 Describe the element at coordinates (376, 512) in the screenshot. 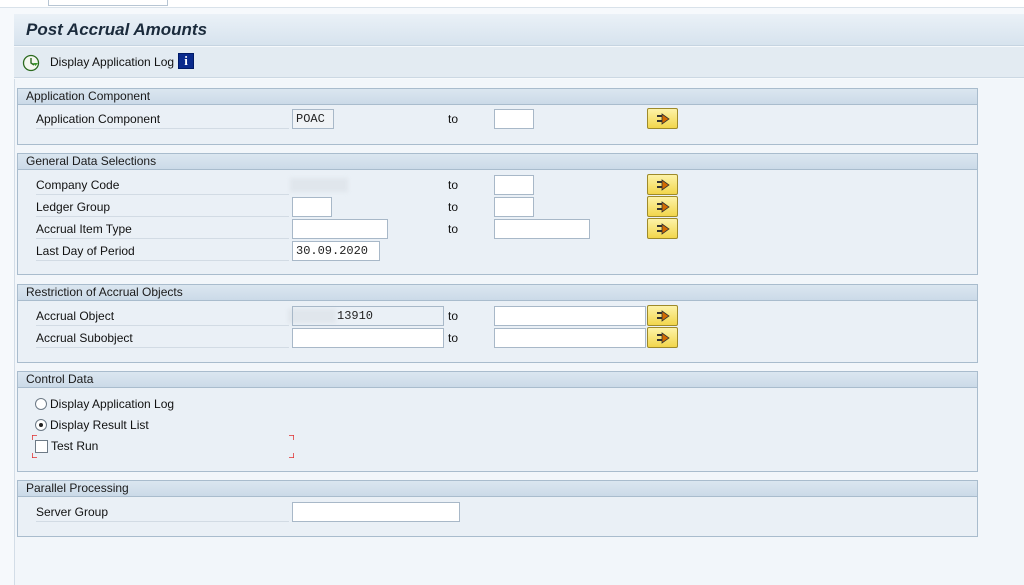

I see `server-group-input` at that location.